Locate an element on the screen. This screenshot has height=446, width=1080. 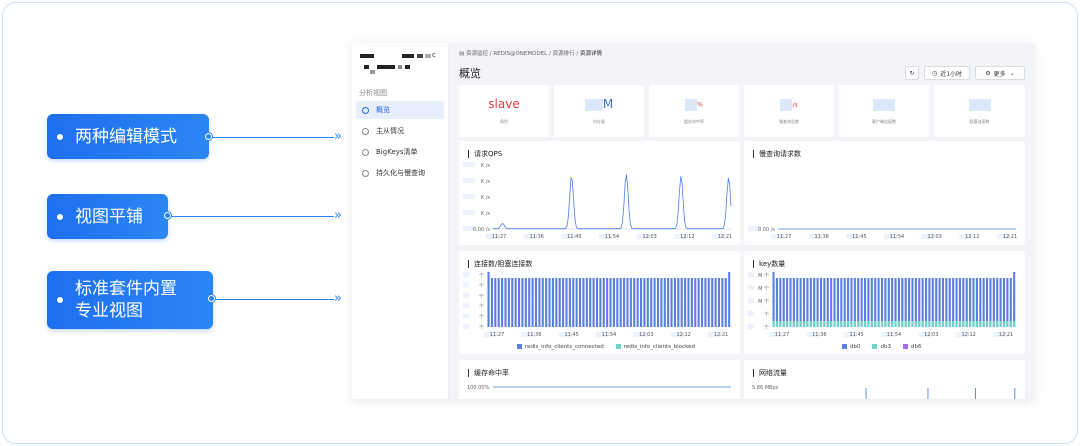
breadcrumb-sep: / is located at coordinates (577, 54).